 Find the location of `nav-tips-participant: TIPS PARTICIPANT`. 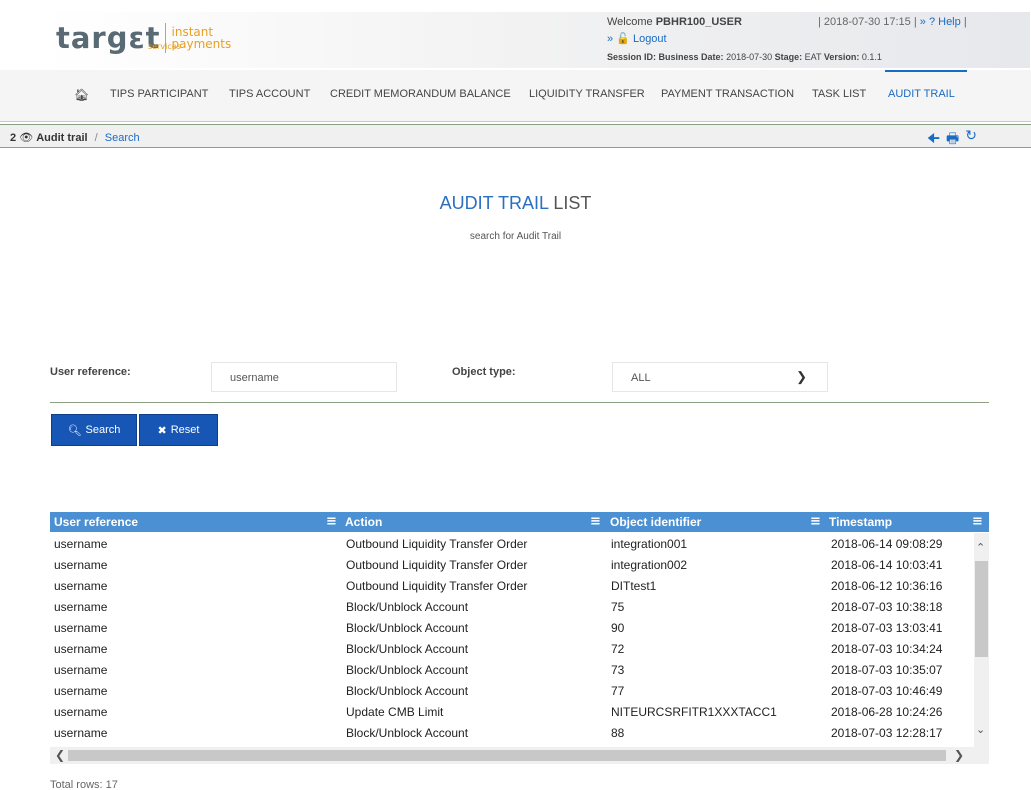

nav-tips-participant: TIPS PARTICIPANT is located at coordinates (159, 94).